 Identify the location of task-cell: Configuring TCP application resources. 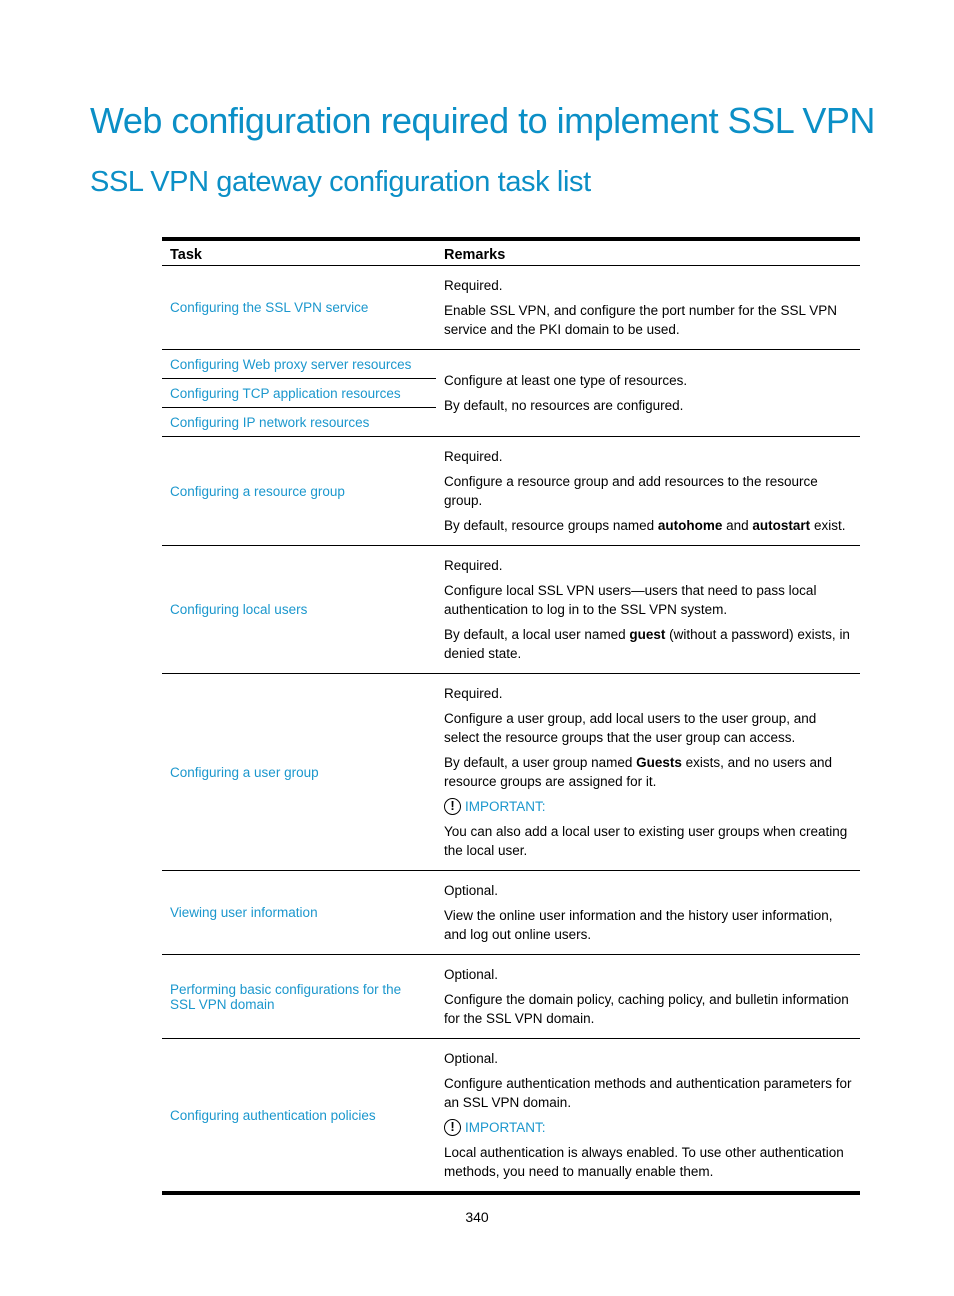
(299, 393).